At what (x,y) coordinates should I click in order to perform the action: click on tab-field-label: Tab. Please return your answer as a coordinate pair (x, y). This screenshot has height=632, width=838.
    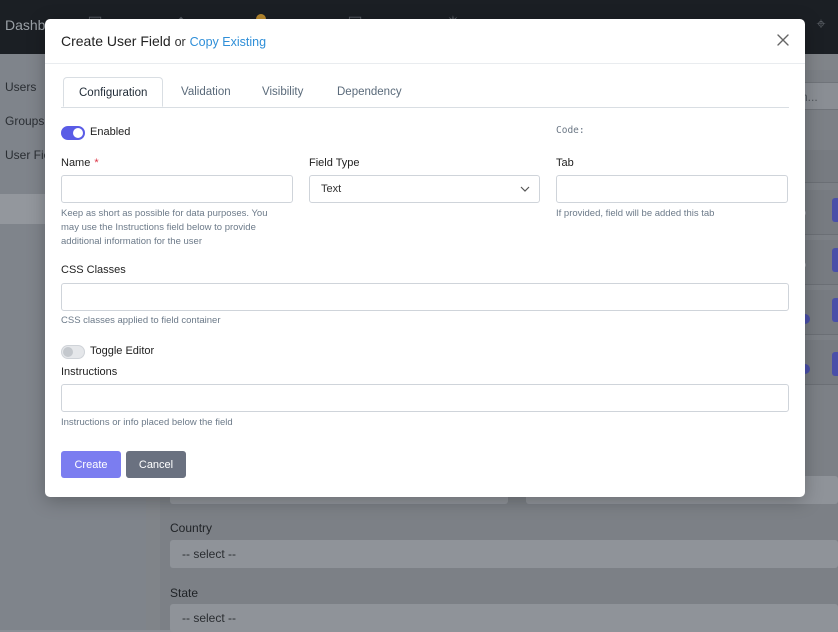
    Looking at the image, I should click on (565, 163).